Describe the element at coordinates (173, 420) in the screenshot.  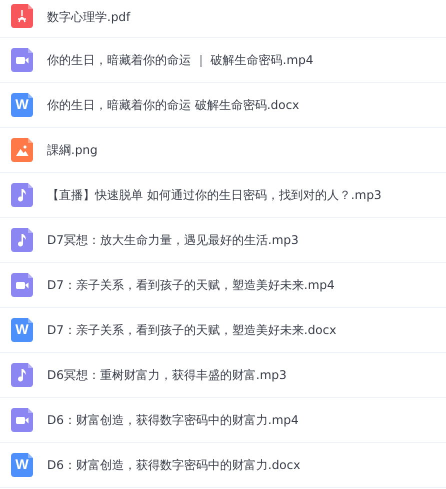
I see `file-name: D6：财富创造，获得数字密码中的财富力.mp4` at that location.